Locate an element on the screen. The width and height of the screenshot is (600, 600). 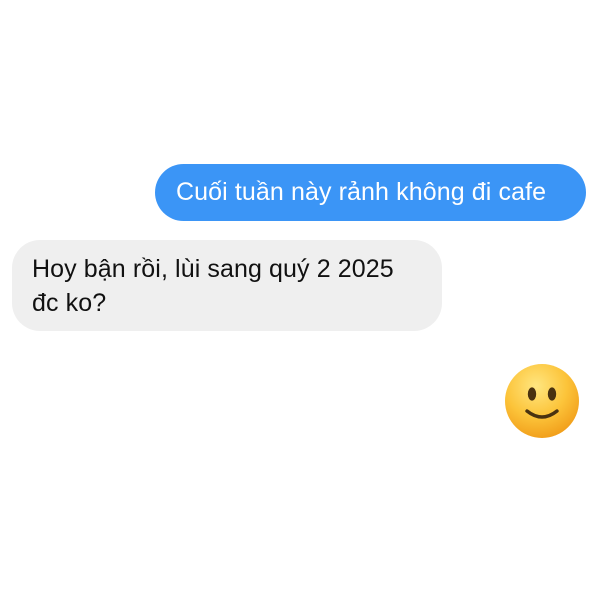
slightly-smiling-face-emoji is located at coordinates (542, 401).